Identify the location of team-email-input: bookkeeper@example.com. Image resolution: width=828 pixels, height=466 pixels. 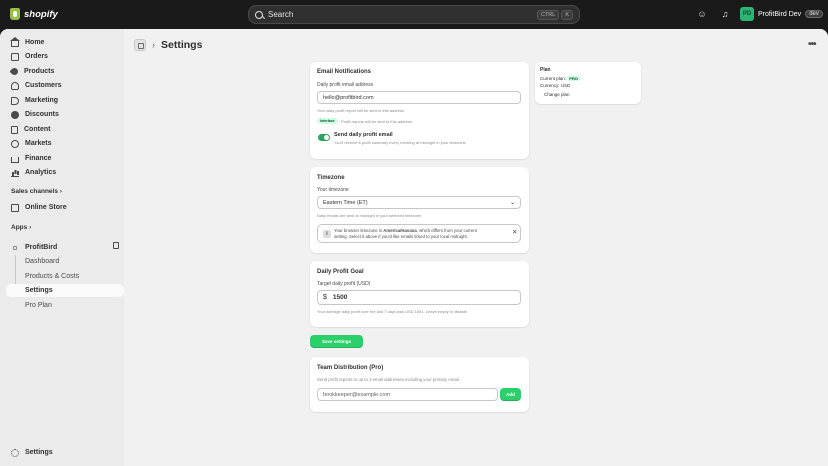
(407, 394).